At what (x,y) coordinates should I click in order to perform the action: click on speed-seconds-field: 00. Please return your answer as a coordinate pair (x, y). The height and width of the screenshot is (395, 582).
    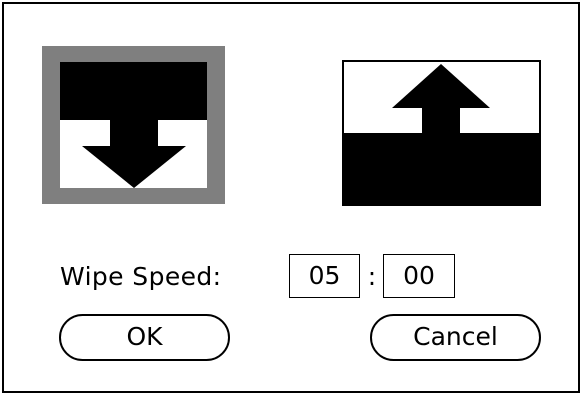
    Looking at the image, I should click on (419, 276).